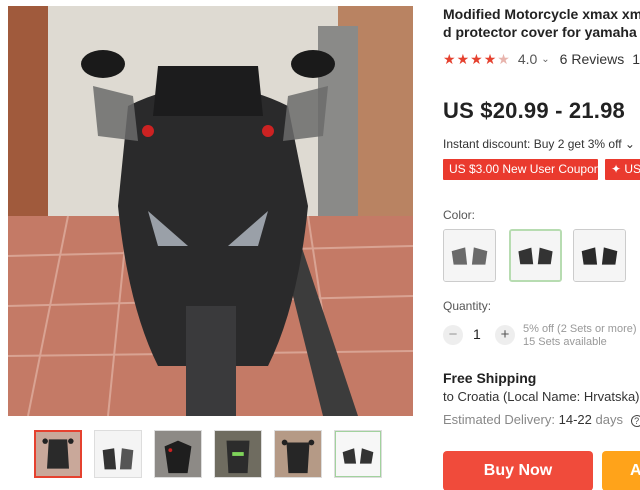  Describe the element at coordinates (541, 396) in the screenshot. I see `shipping-destination: to Croatia (Local Name: Hrvatska)` at that location.